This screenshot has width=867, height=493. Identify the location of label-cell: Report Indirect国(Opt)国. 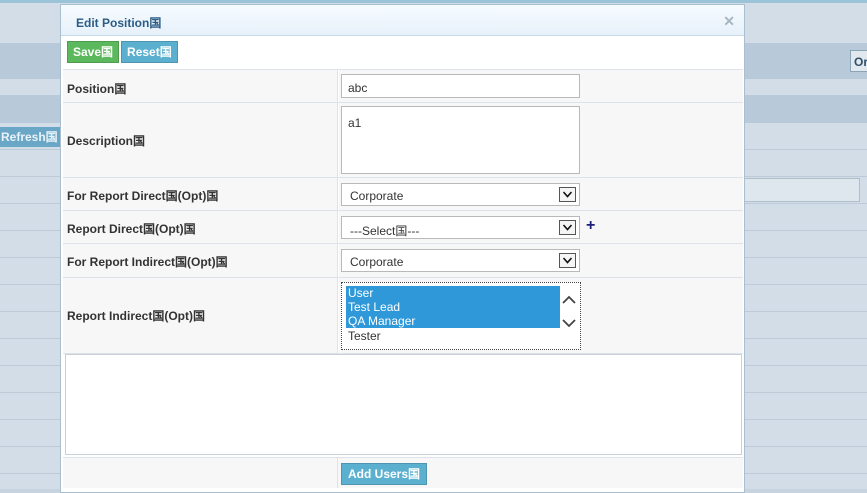
(200, 315).